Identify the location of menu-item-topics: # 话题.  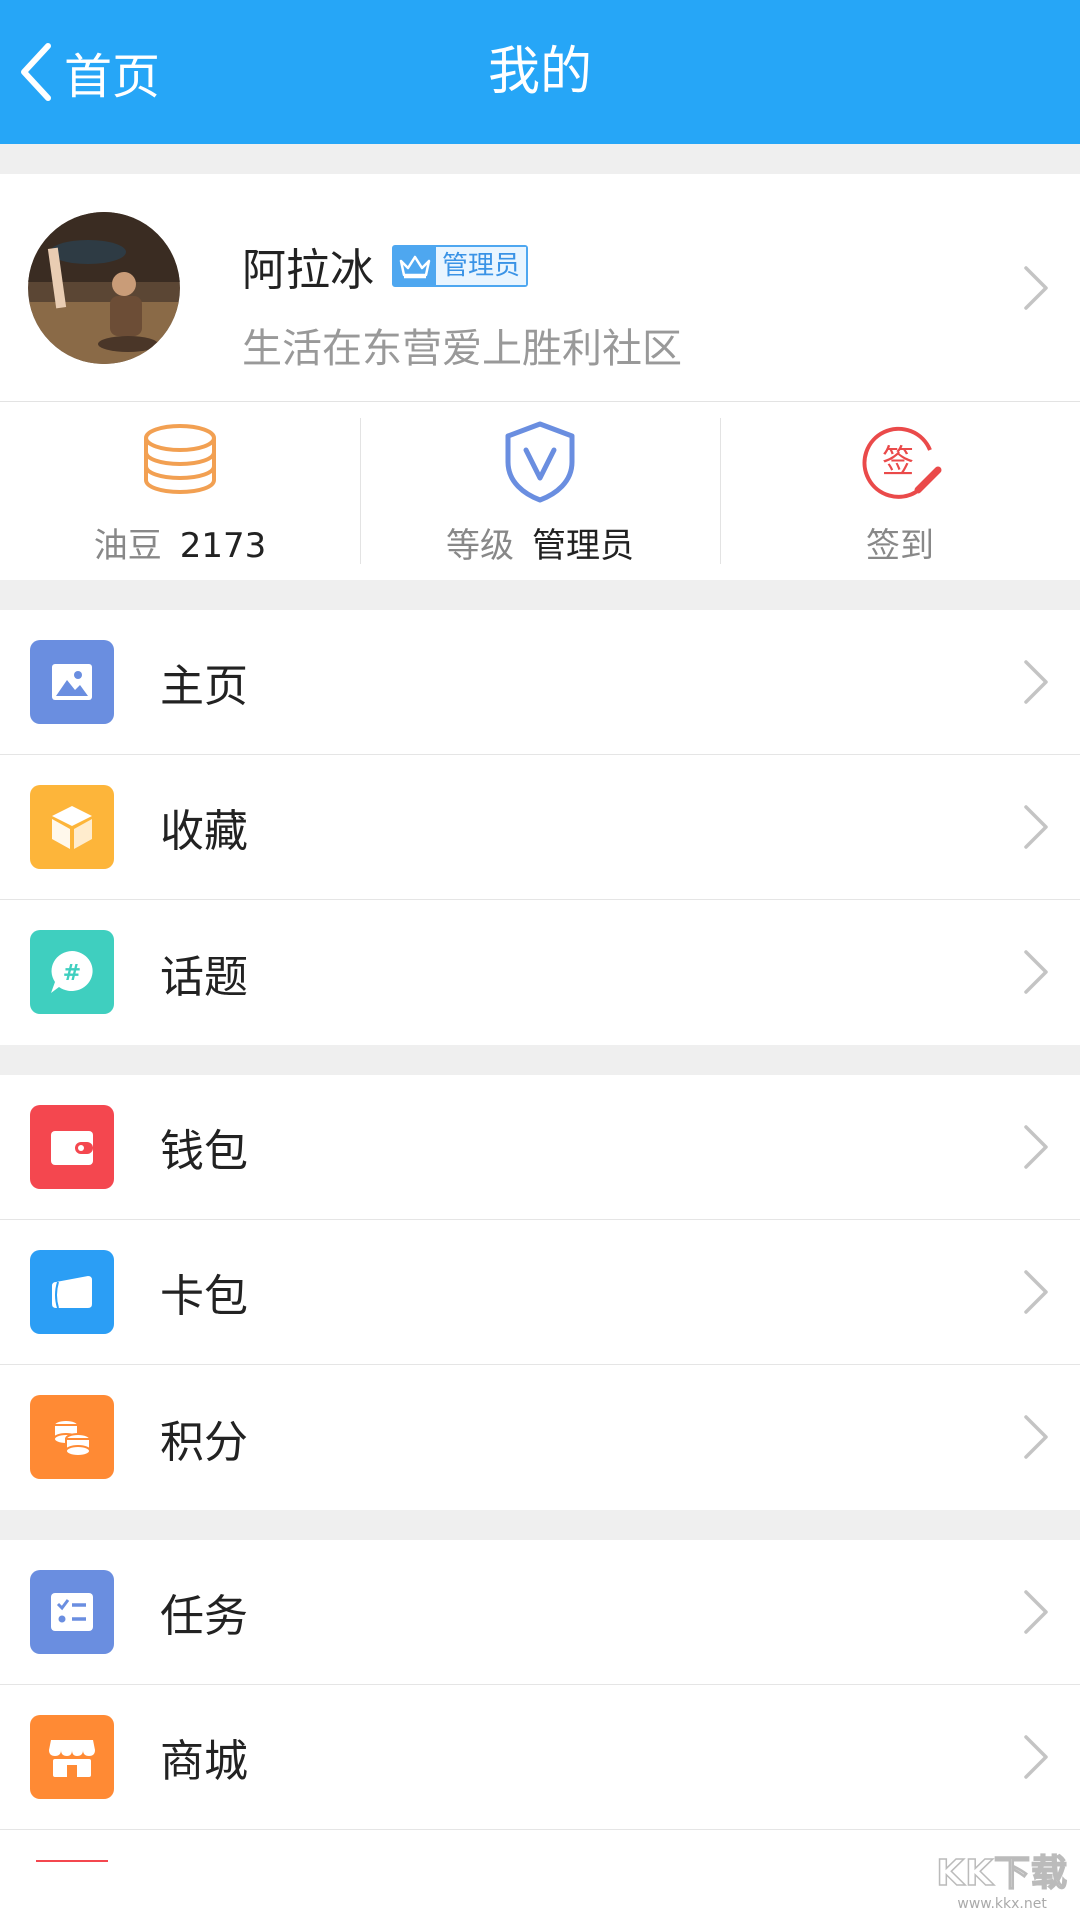
(540, 972).